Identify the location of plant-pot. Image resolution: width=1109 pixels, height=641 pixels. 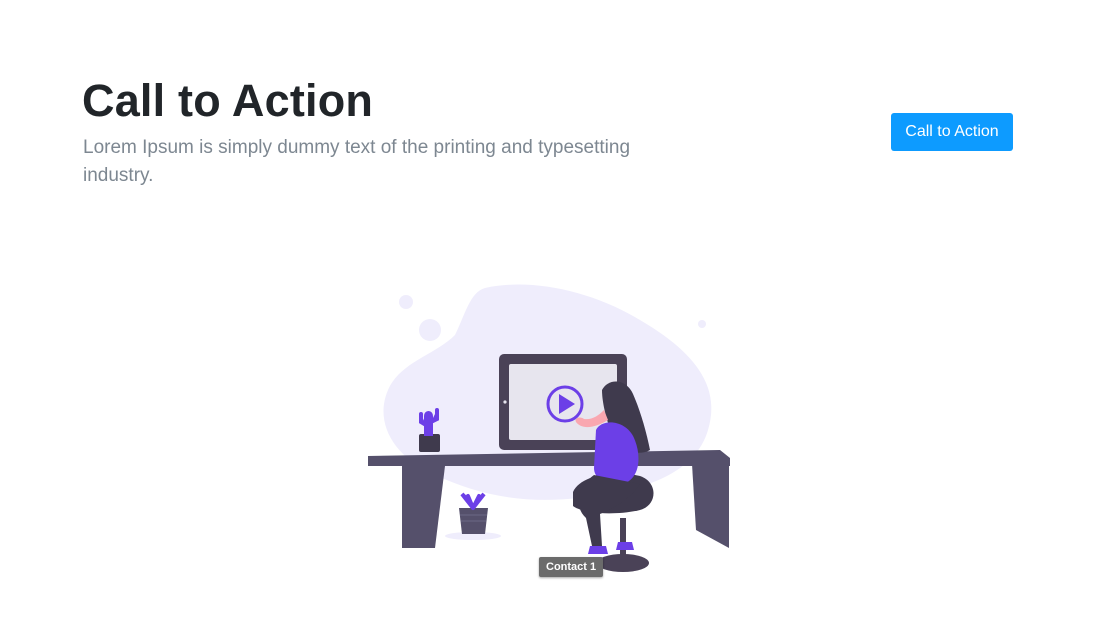
(429, 443).